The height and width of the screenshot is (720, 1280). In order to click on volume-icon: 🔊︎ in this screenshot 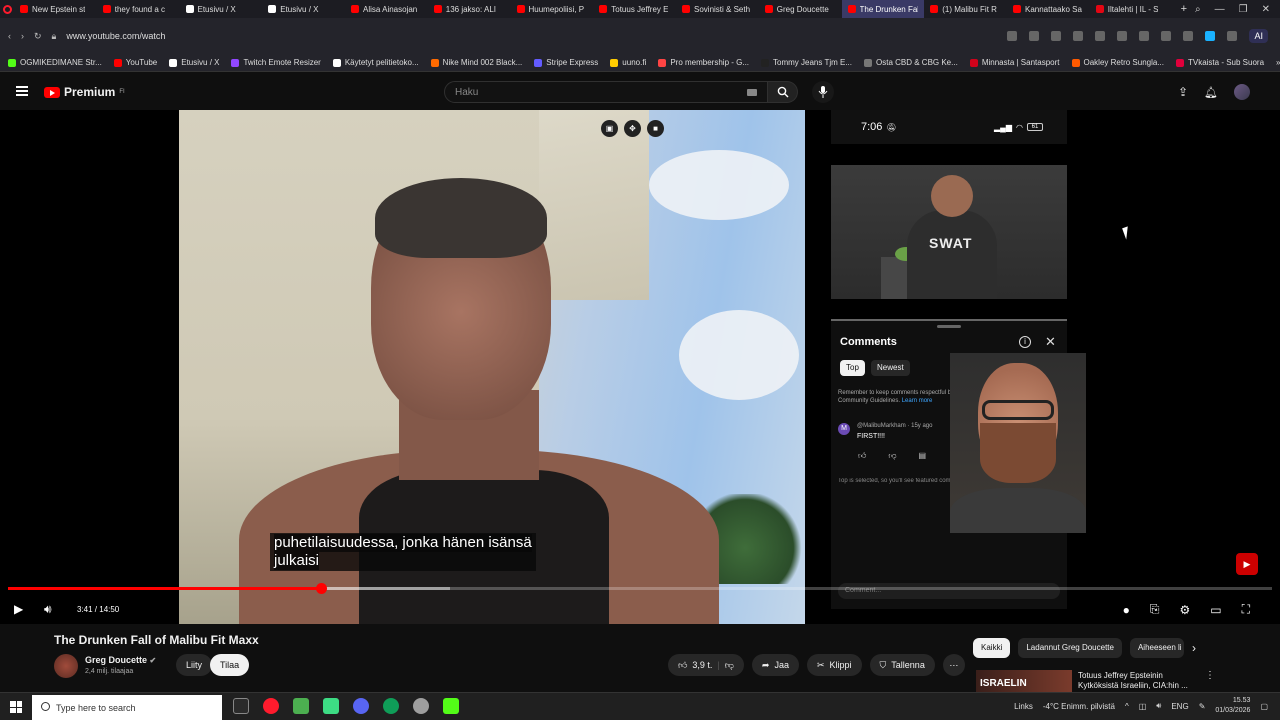, I will do `click(48, 609)`.